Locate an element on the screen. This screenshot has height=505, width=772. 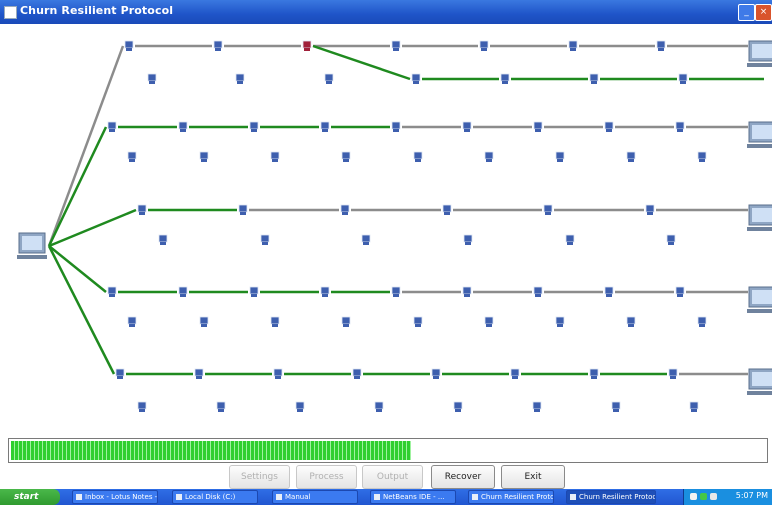
process-button: Process is located at coordinates (326, 477).